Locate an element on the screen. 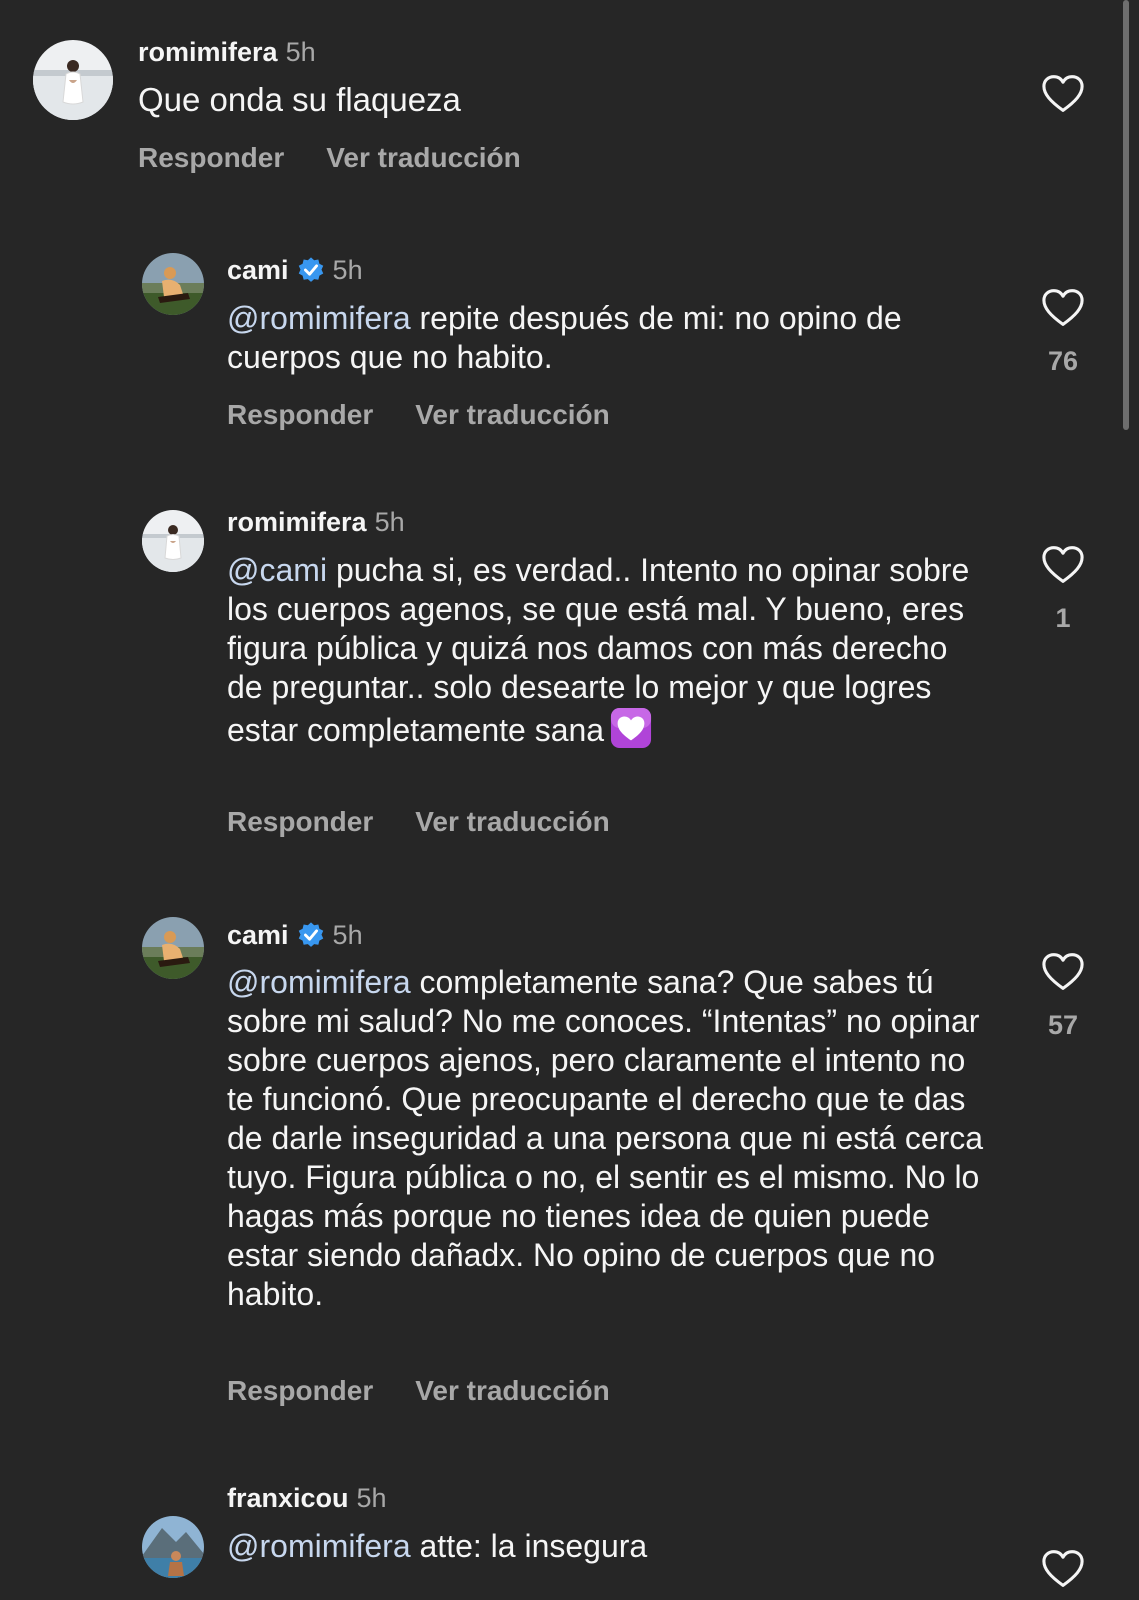 Image resolution: width=1139 pixels, height=1600 pixels. avatar-mountain-sea-icon is located at coordinates (173, 1547).